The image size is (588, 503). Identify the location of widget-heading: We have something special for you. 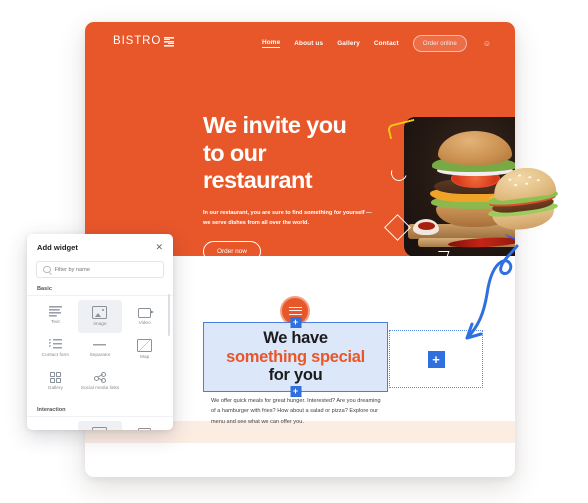
(295, 356).